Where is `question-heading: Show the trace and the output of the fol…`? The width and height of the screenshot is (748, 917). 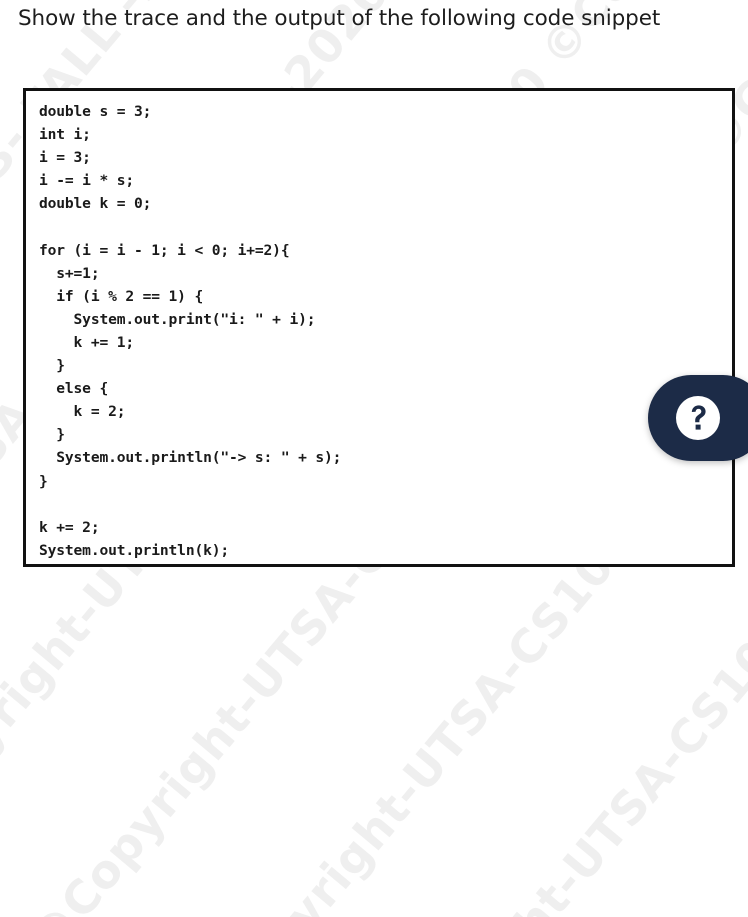 question-heading: Show the trace and the output of the fol… is located at coordinates (339, 18).